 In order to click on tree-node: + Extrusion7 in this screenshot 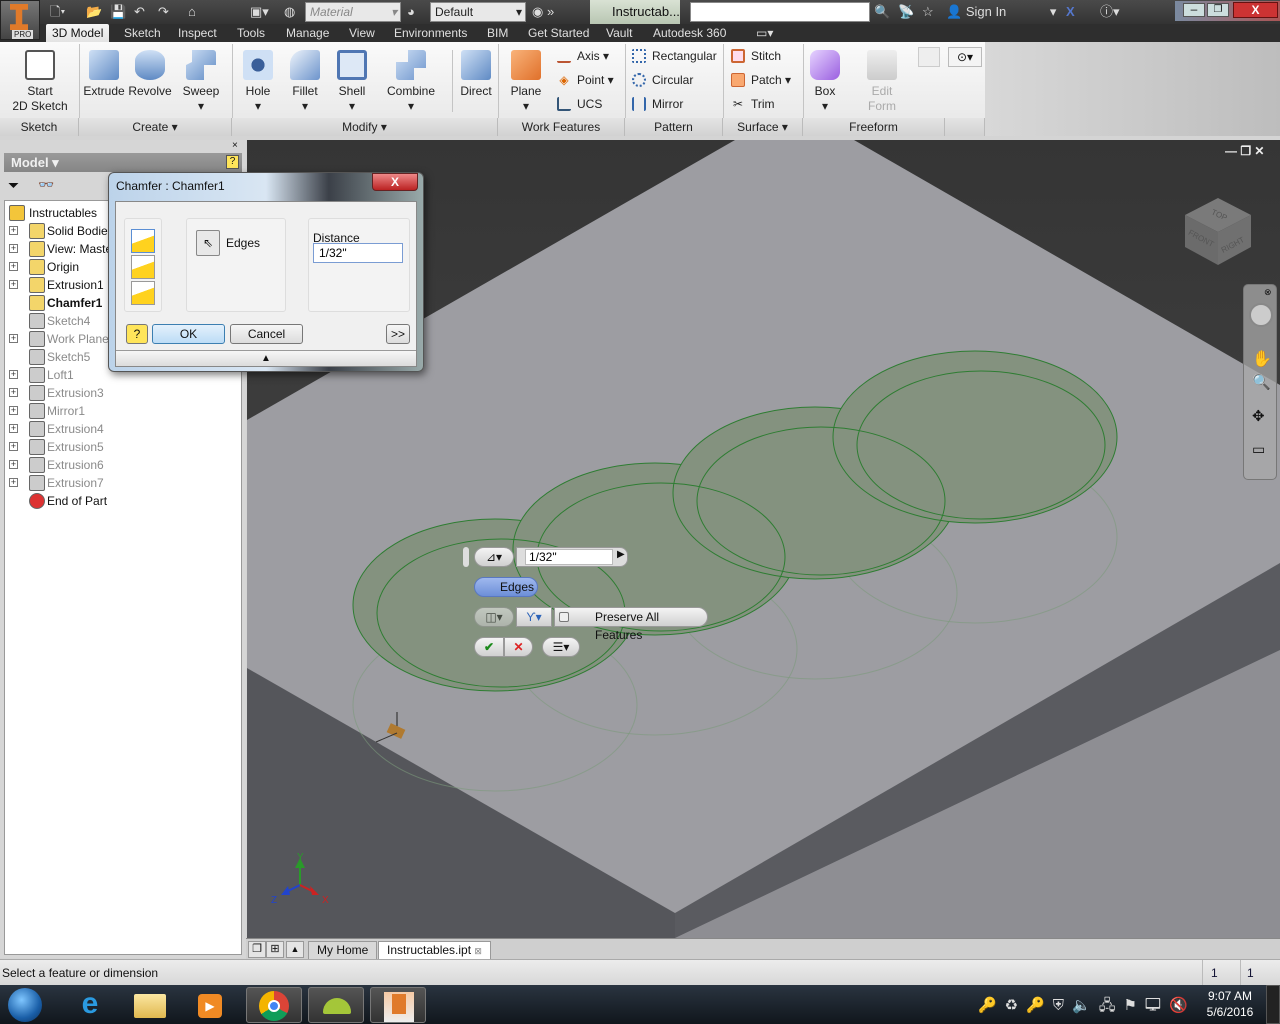, I will do `click(123, 483)`.